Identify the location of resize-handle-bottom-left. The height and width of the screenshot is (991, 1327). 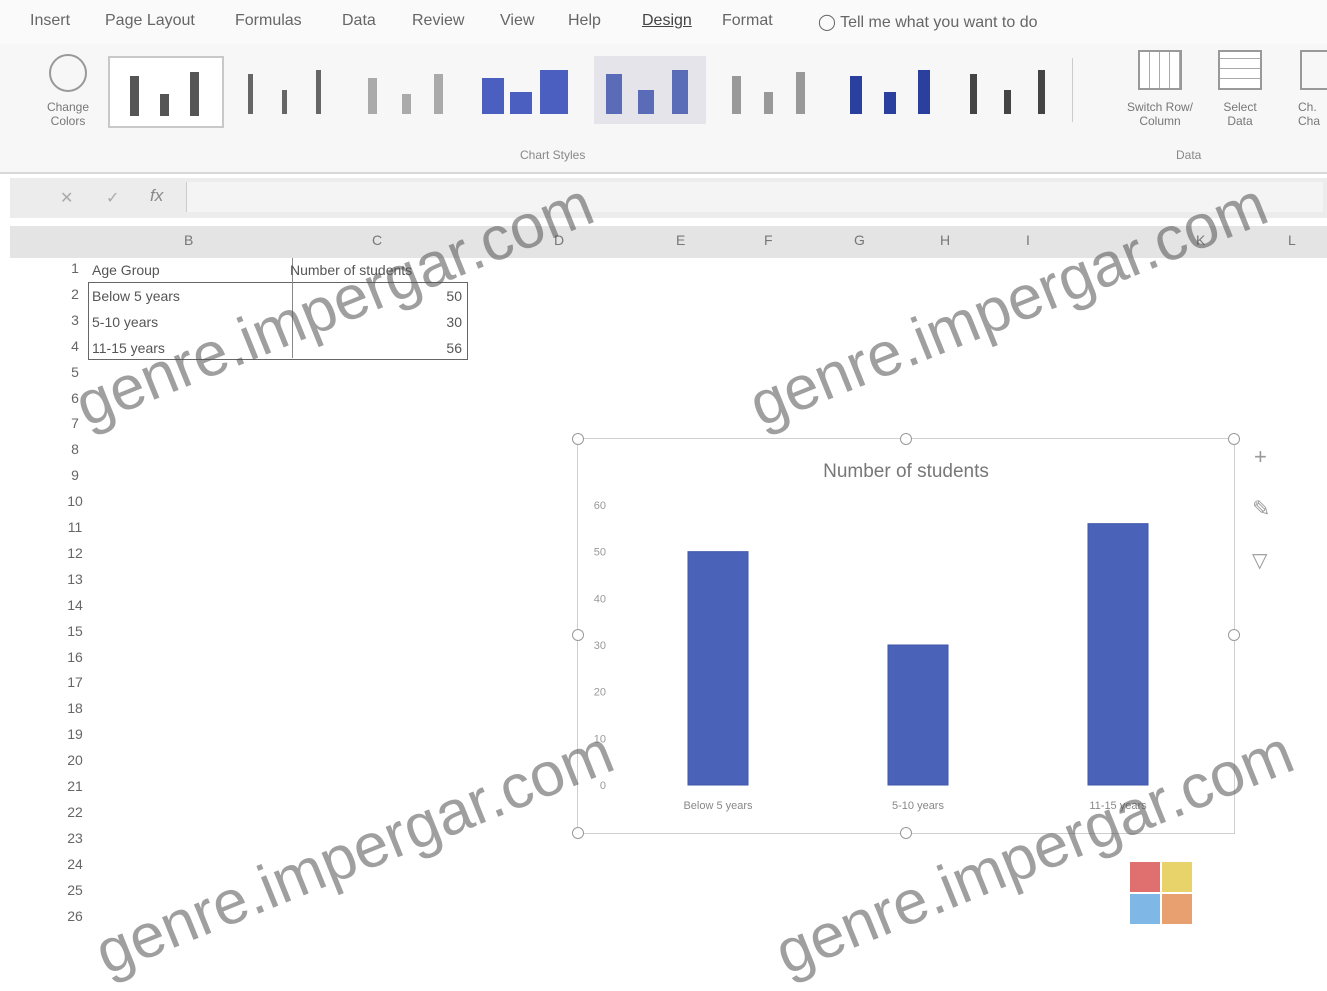
(578, 833).